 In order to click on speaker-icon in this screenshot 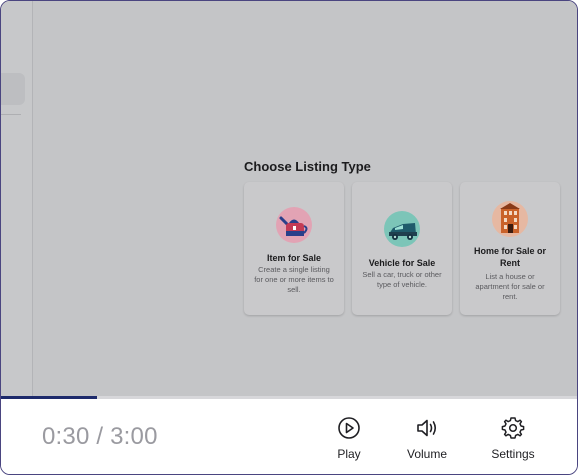, I will do `click(427, 428)`.